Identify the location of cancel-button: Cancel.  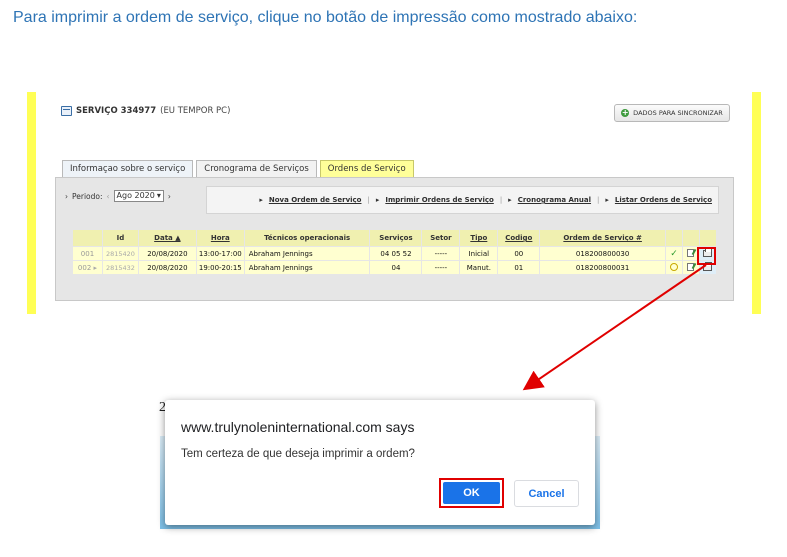
(546, 493).